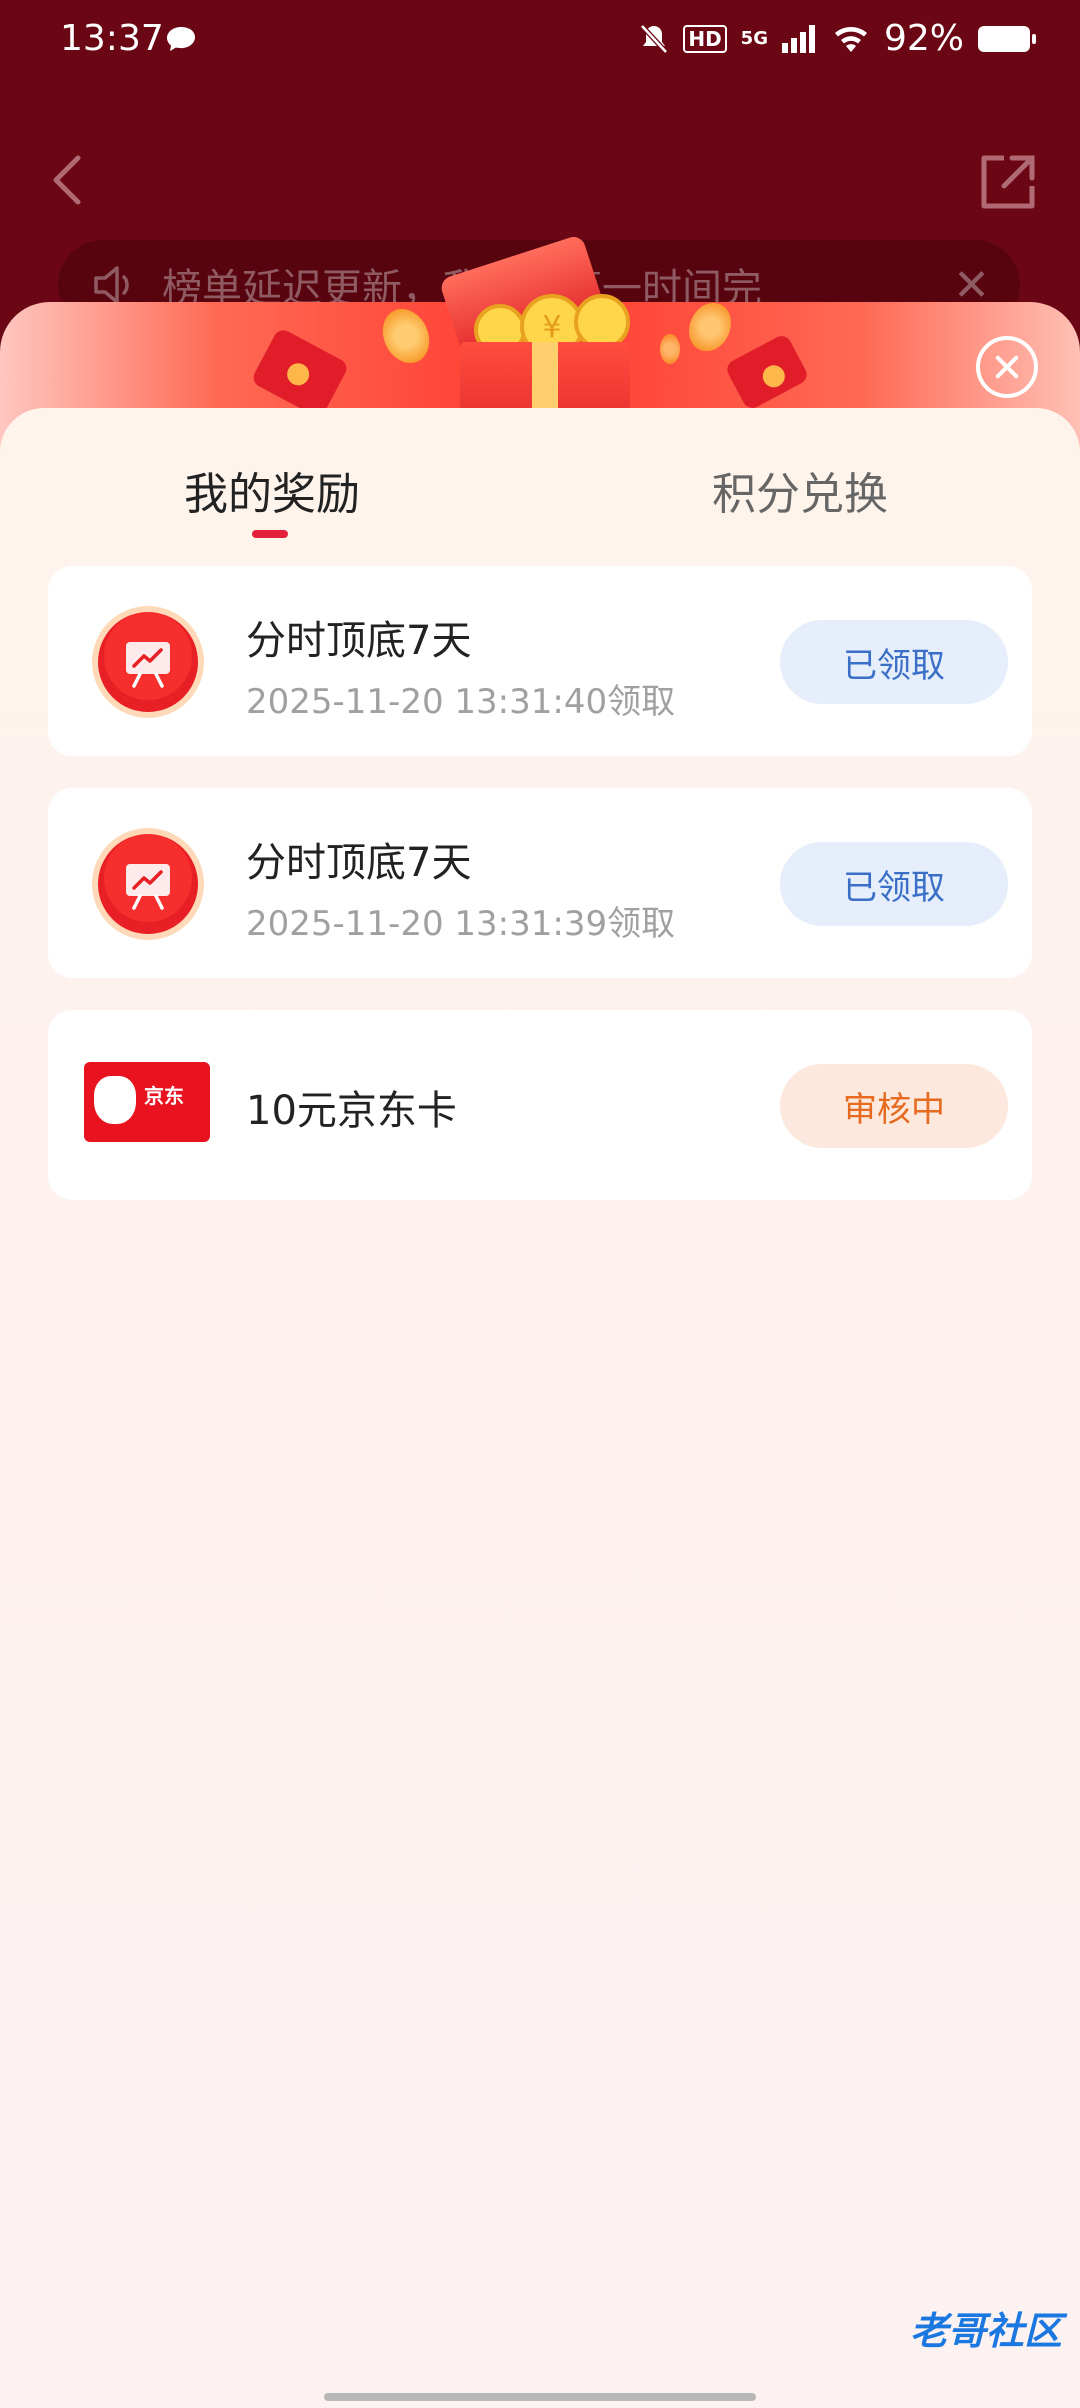 The height and width of the screenshot is (2408, 1080). What do you see at coordinates (540, 180) in the screenshot?
I see `app-topbar` at bounding box center [540, 180].